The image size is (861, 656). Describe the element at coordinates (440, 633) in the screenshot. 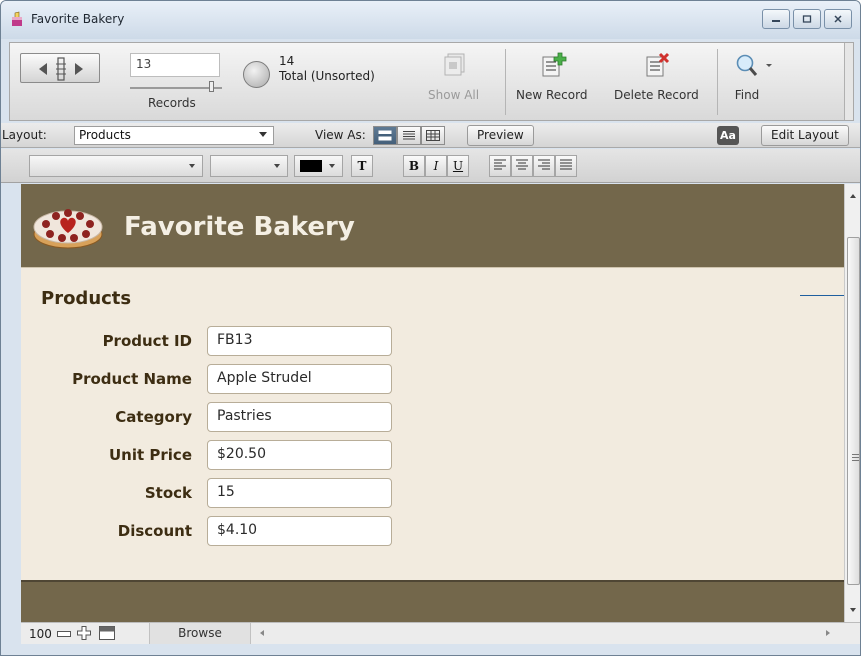

I see `bottom-status-bar: 100 Browse` at that location.